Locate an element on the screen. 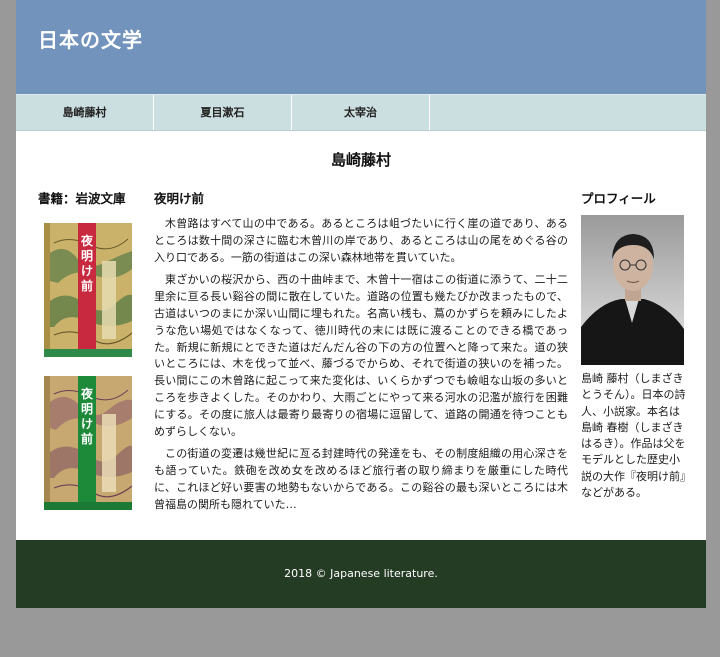 This screenshot has width=720, height=657. book-2-title-char-1: 夜 is located at coordinates (87, 393).